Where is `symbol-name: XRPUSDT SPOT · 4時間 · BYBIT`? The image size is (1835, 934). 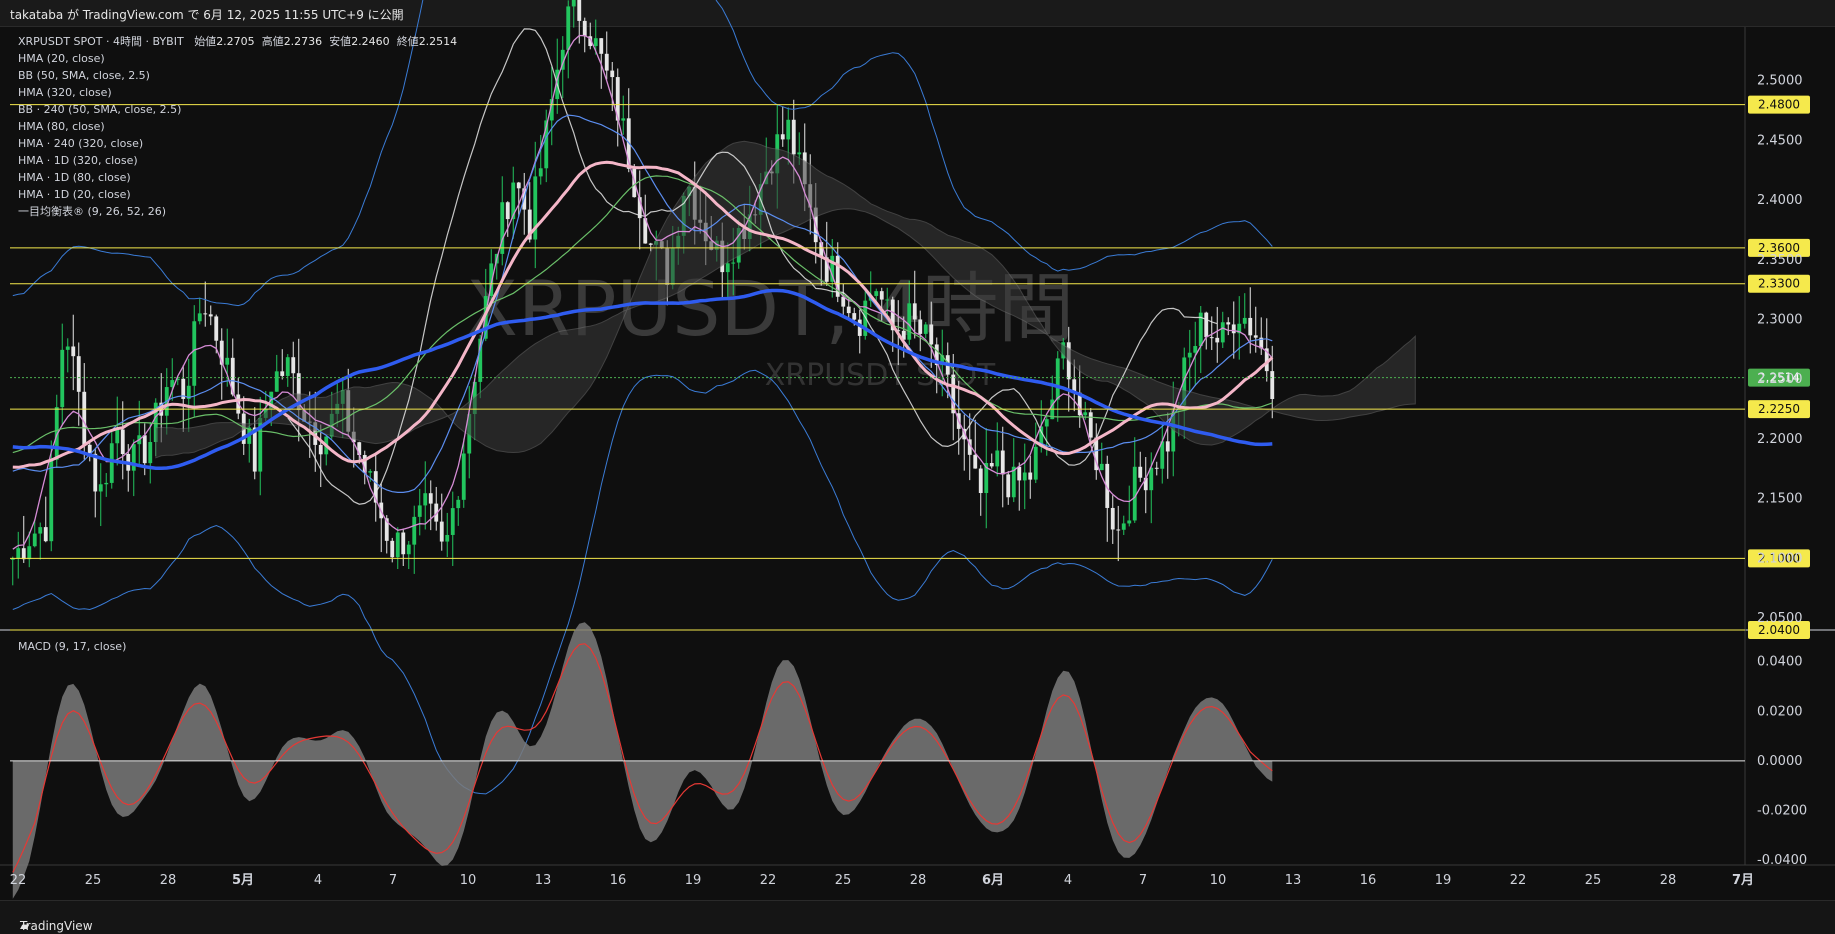
symbol-name: XRPUSDT SPOT · 4時間 · BYBIT is located at coordinates (101, 41).